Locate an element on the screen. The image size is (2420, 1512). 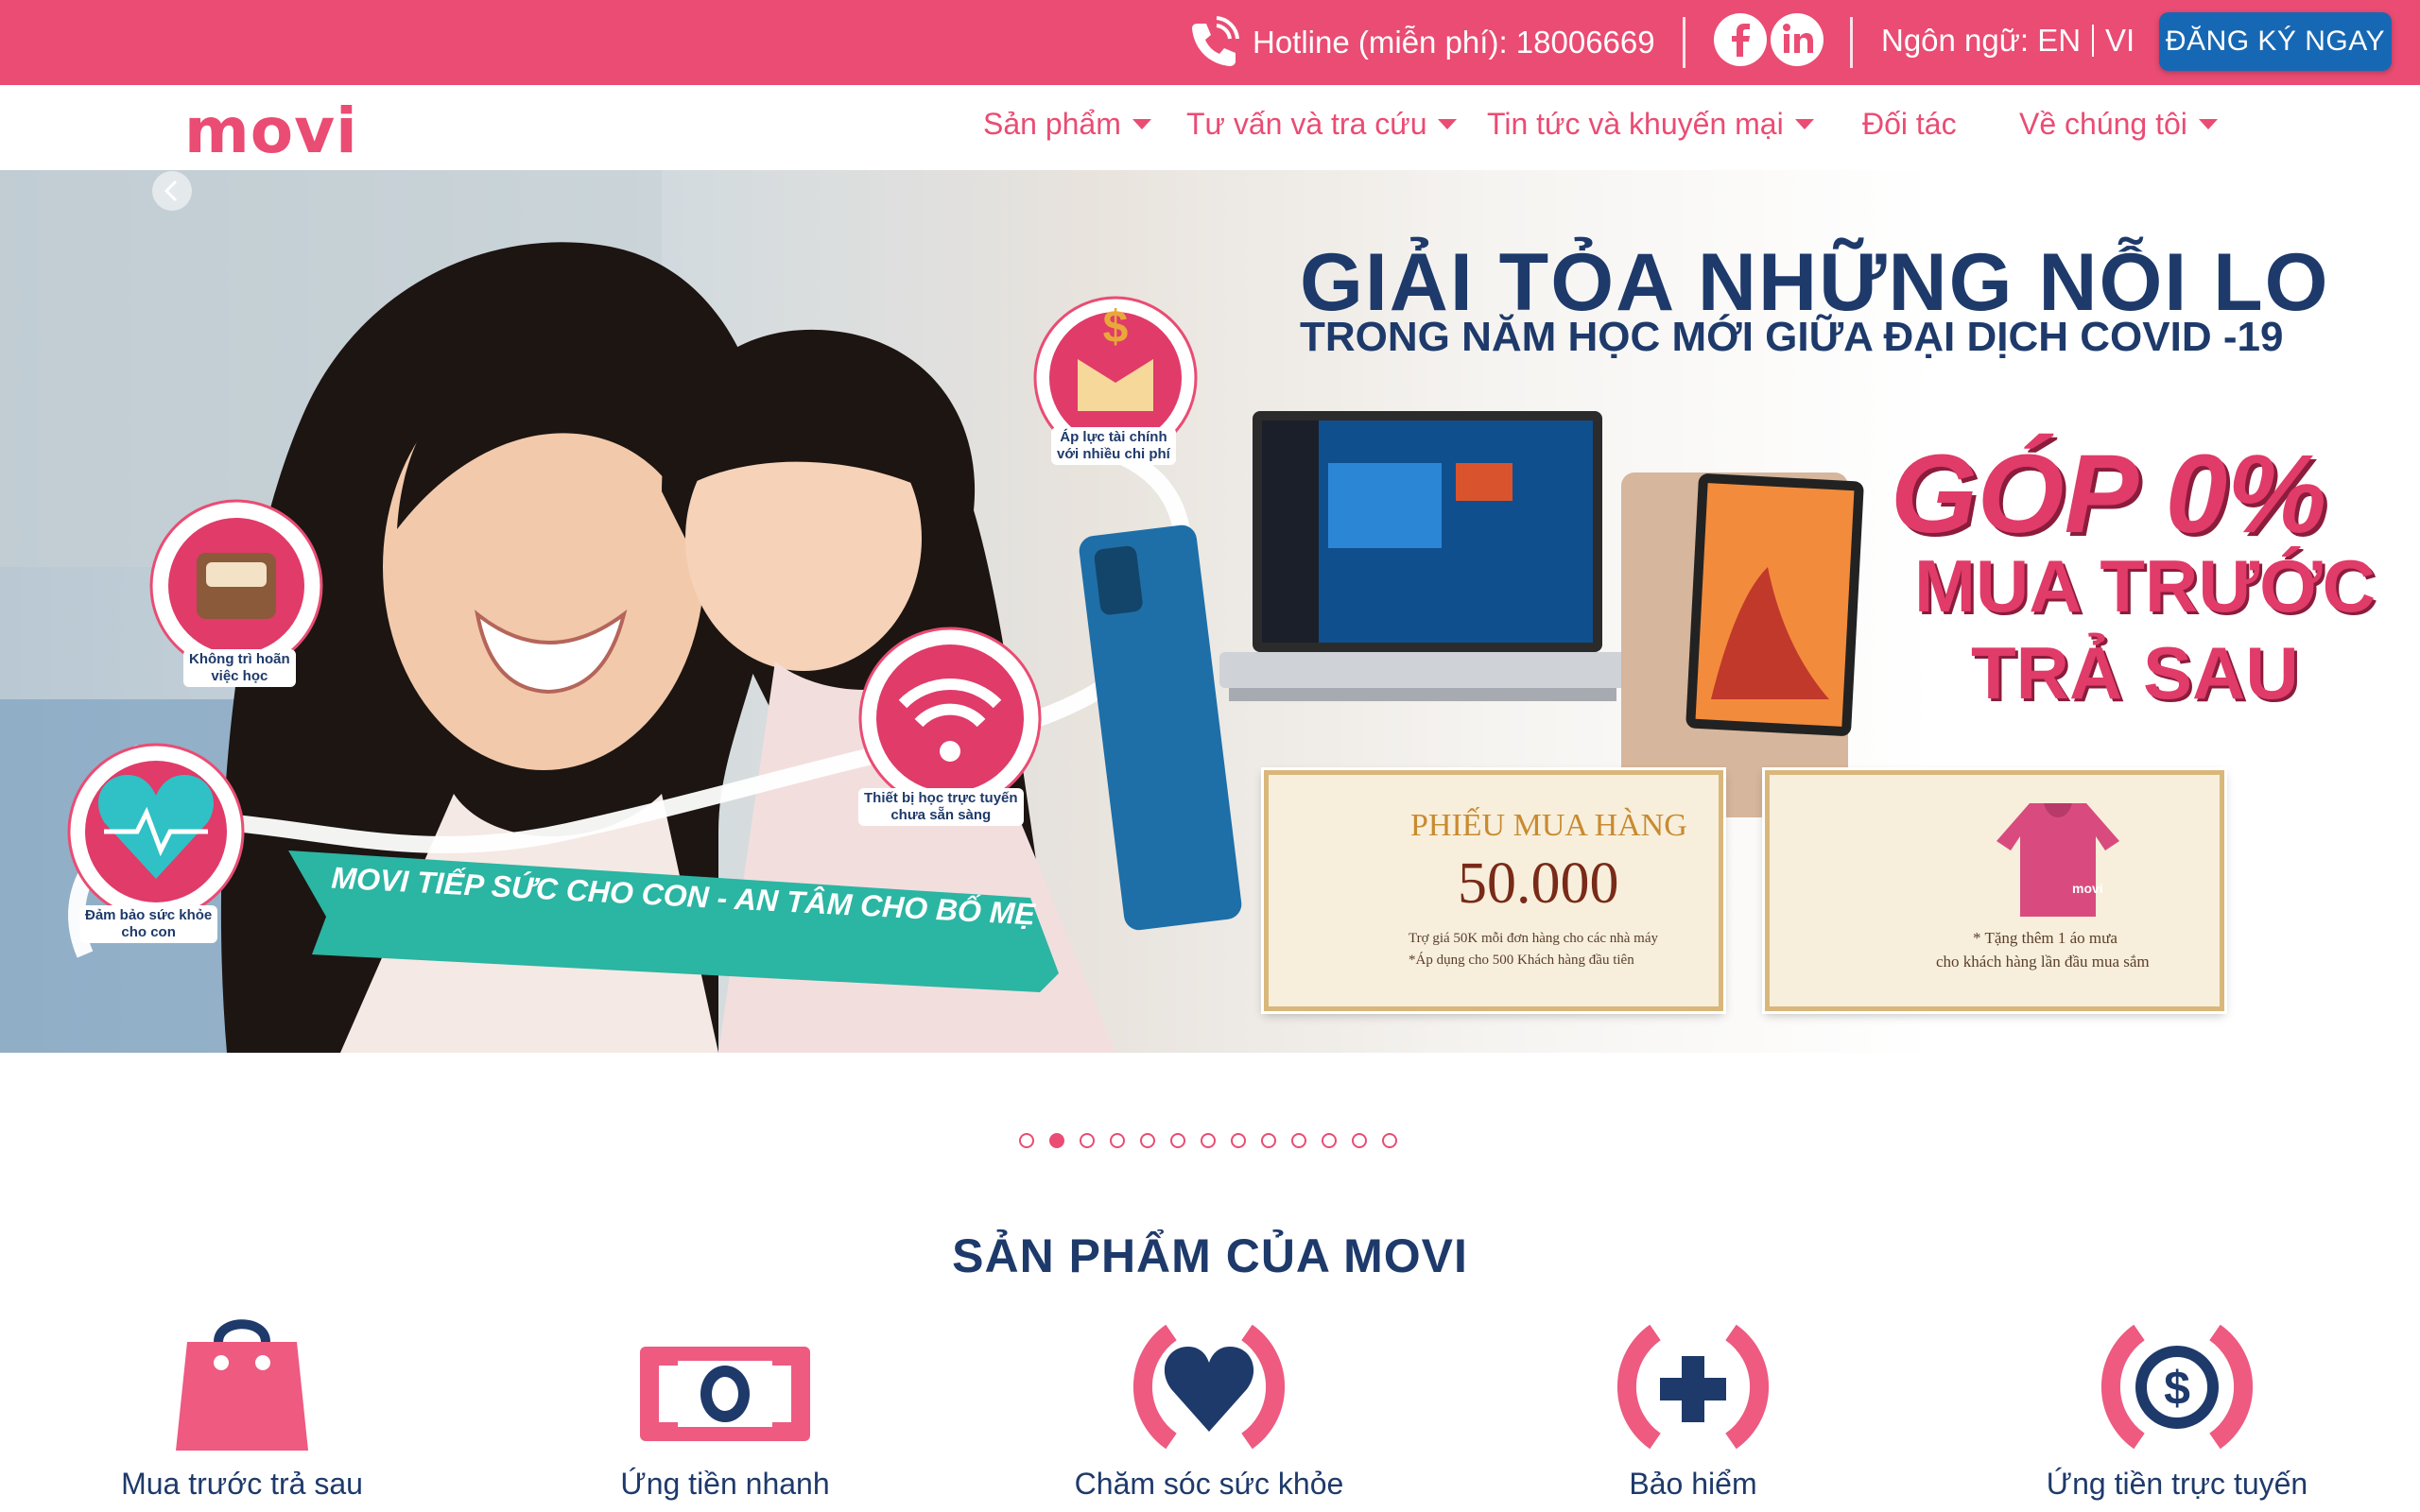
lang-vi-link: VI is located at coordinates (2120, 41).